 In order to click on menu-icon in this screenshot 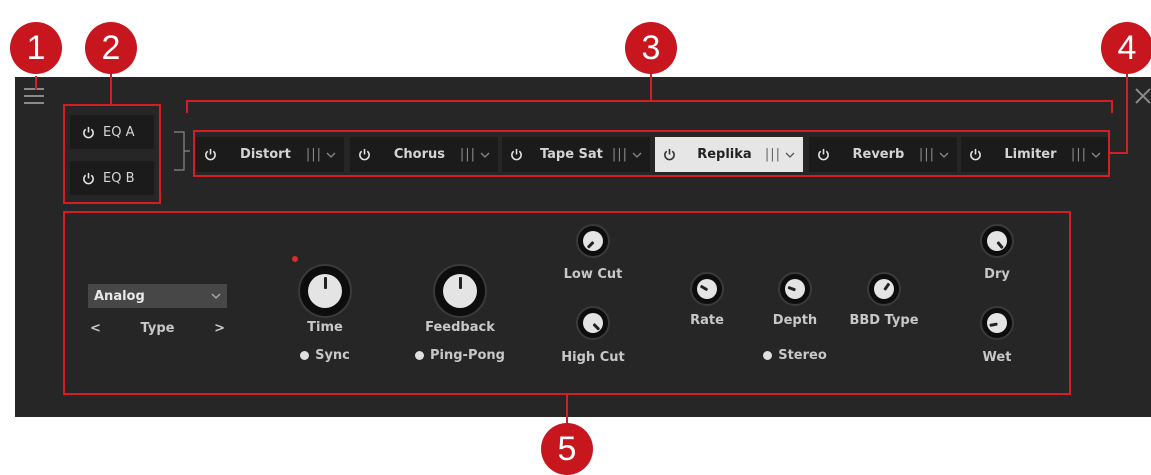, I will do `click(34, 96)`.